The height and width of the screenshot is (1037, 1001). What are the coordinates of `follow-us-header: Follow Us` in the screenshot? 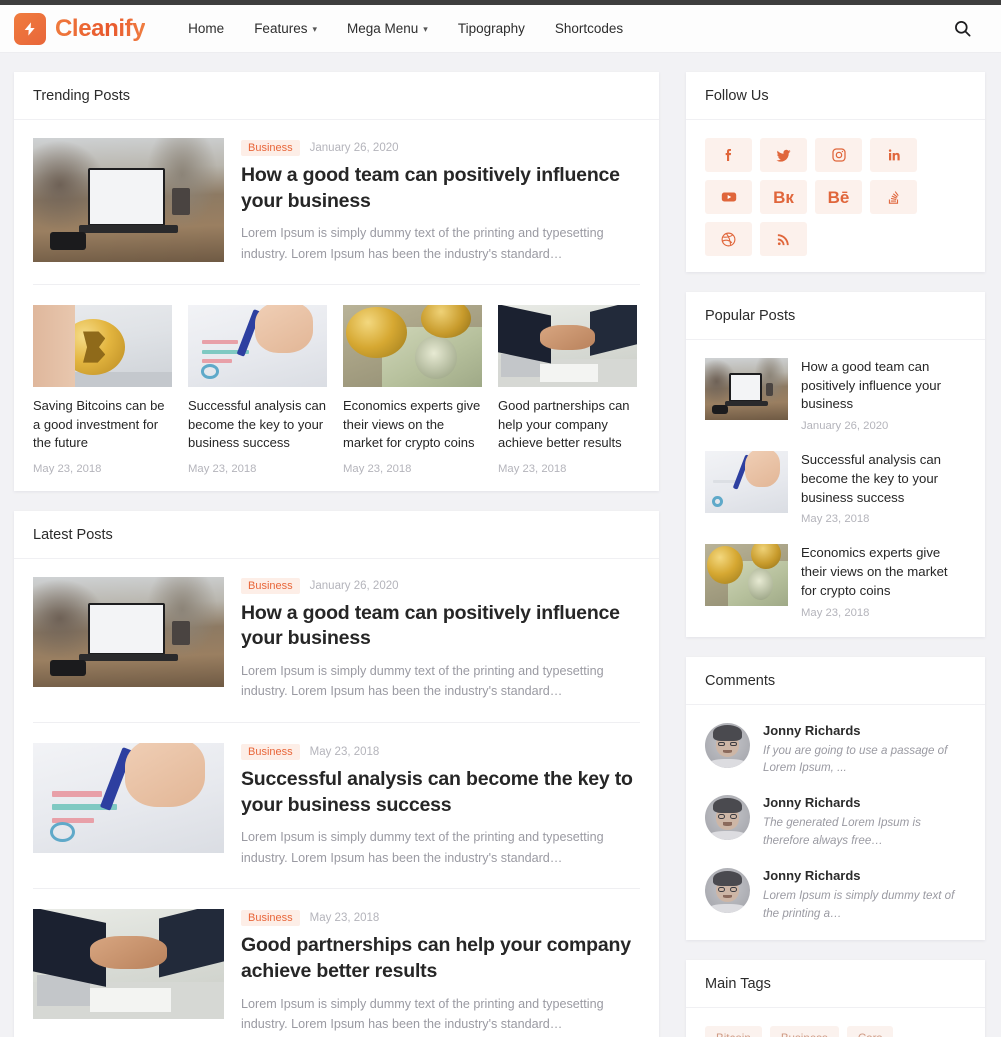 It's located at (835, 96).